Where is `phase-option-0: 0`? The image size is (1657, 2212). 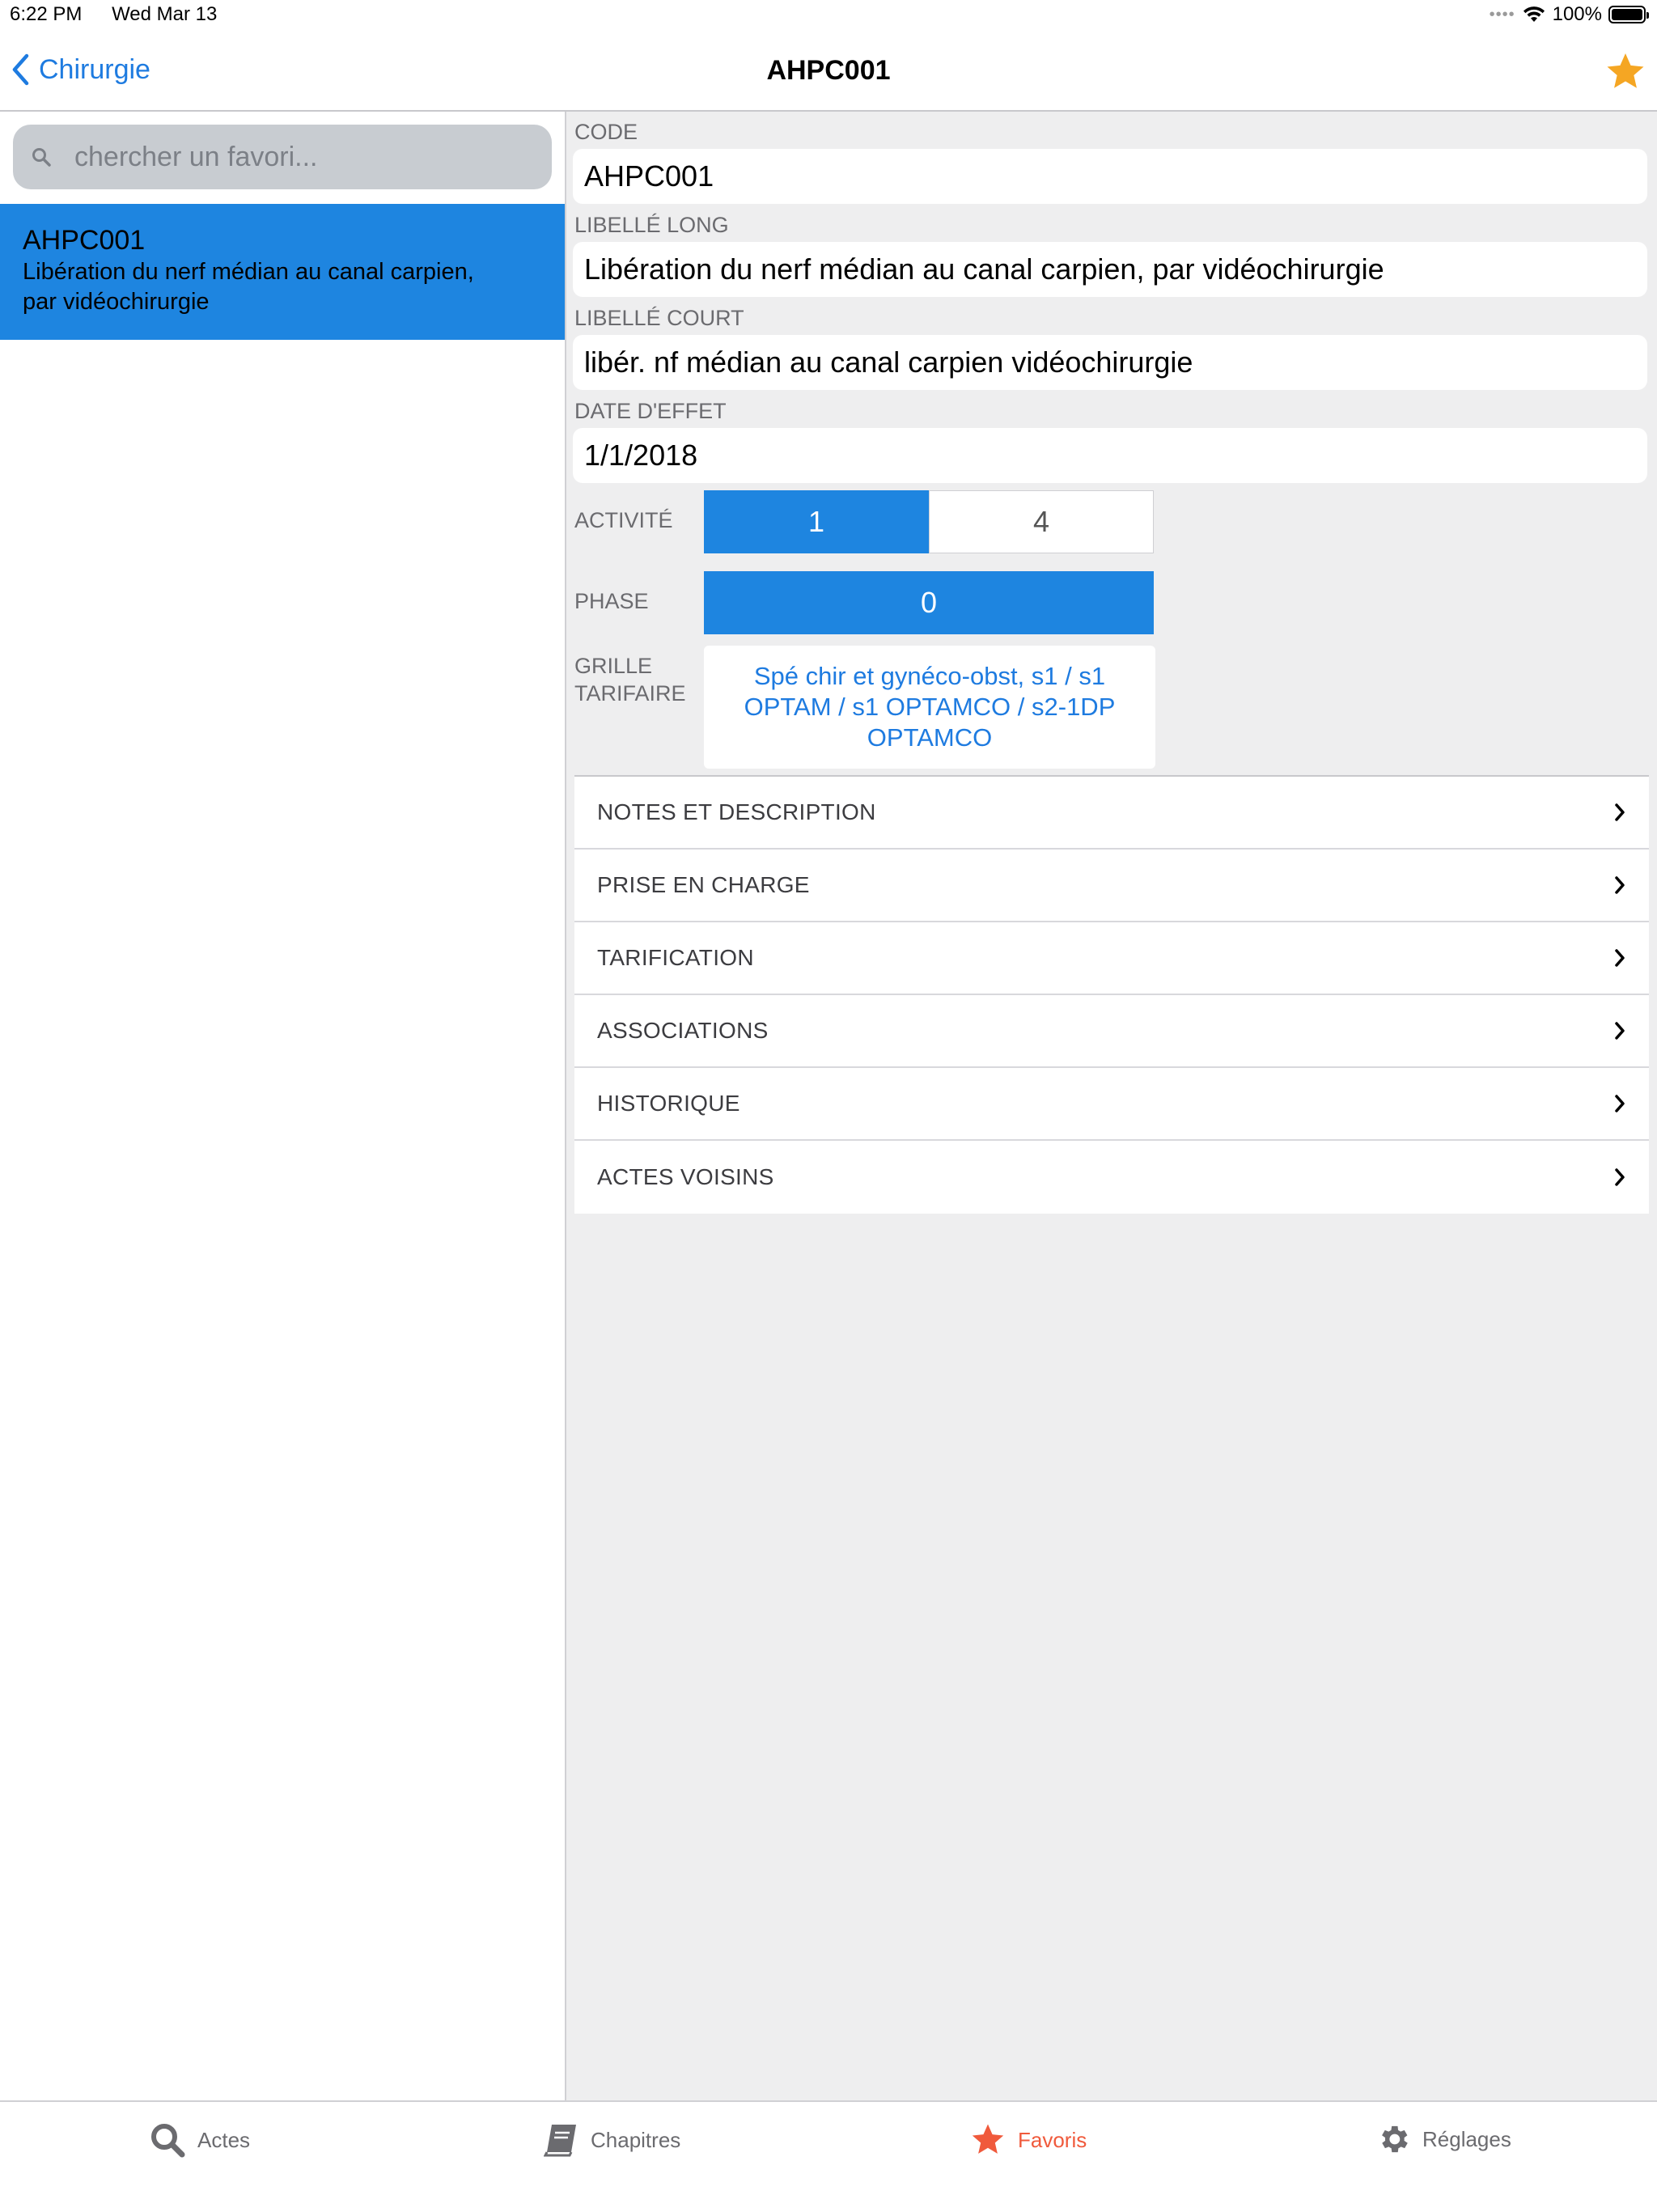
phase-option-0: 0 is located at coordinates (929, 602).